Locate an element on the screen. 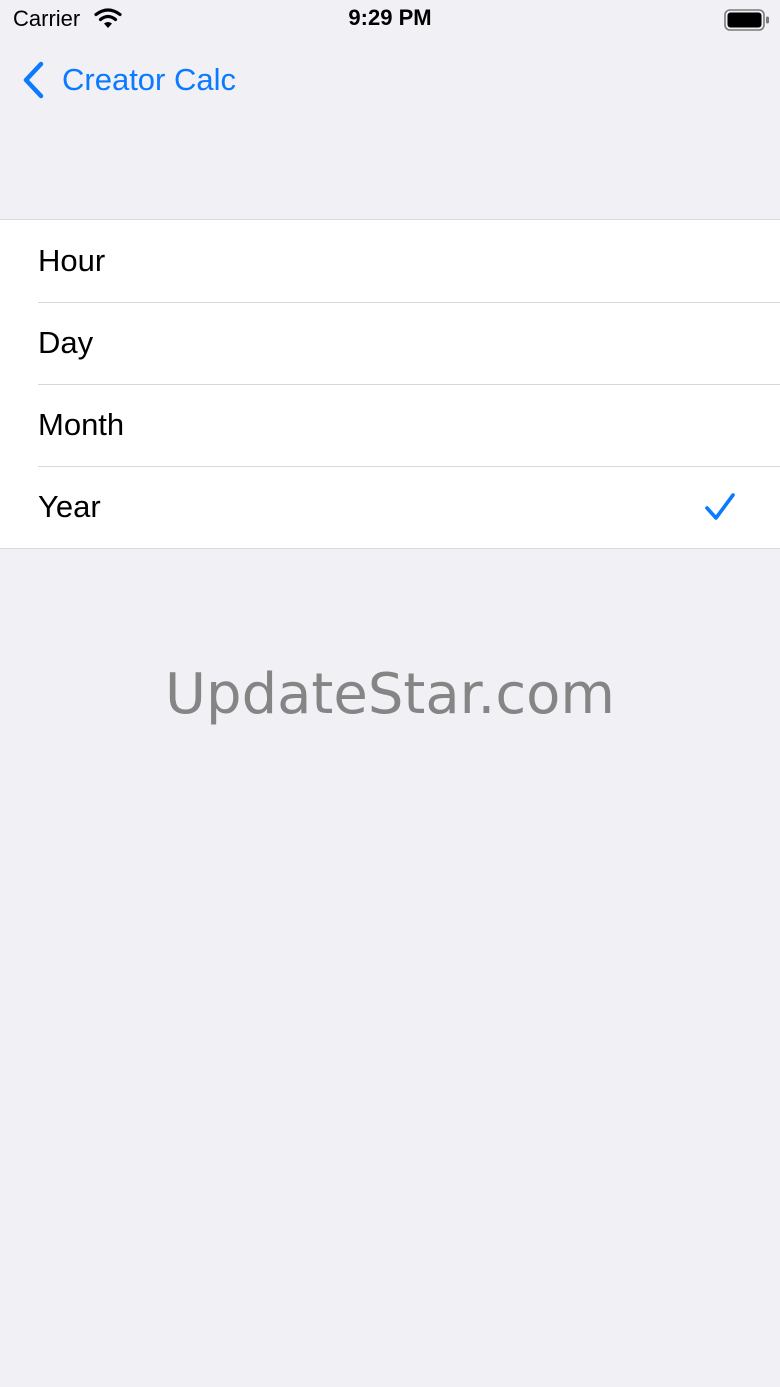  back-button-label: Creator Calc is located at coordinates (149, 79).